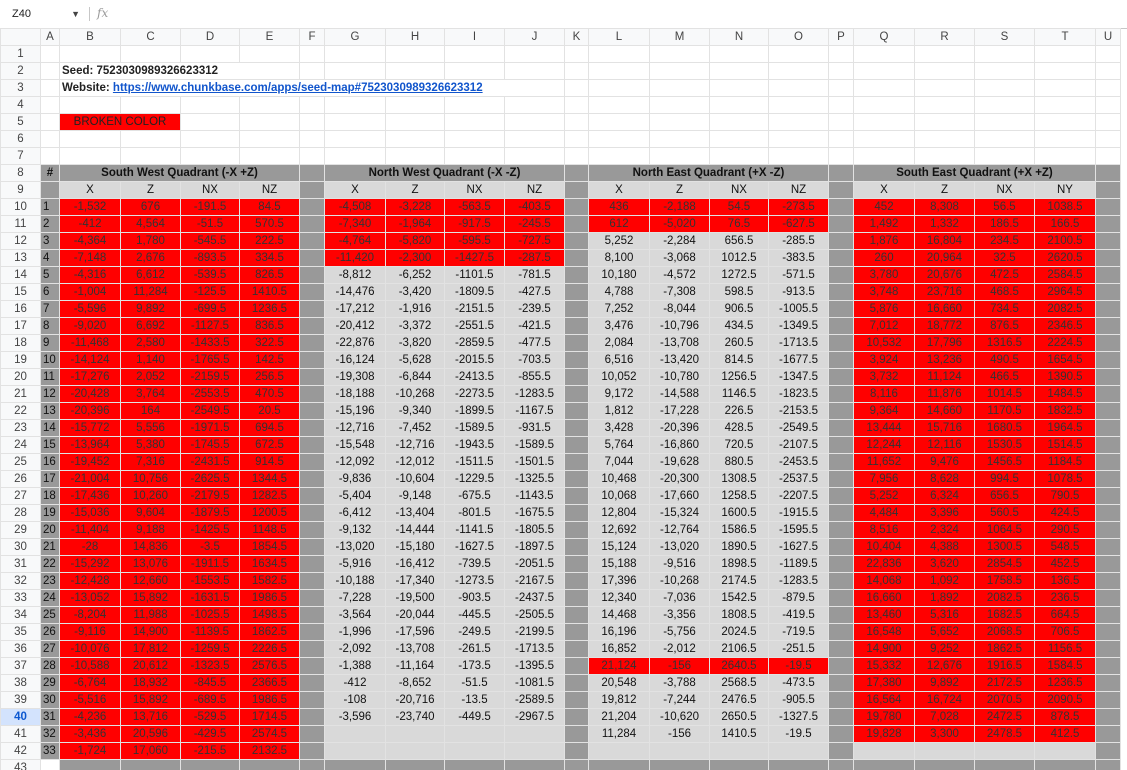  I want to click on data-cell: 1390.5, so click(1065, 377).